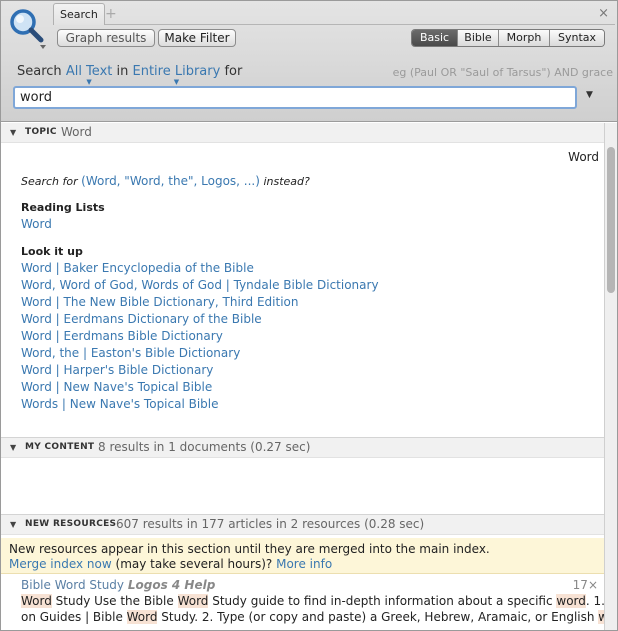  I want to click on for-label: for, so click(233, 71).